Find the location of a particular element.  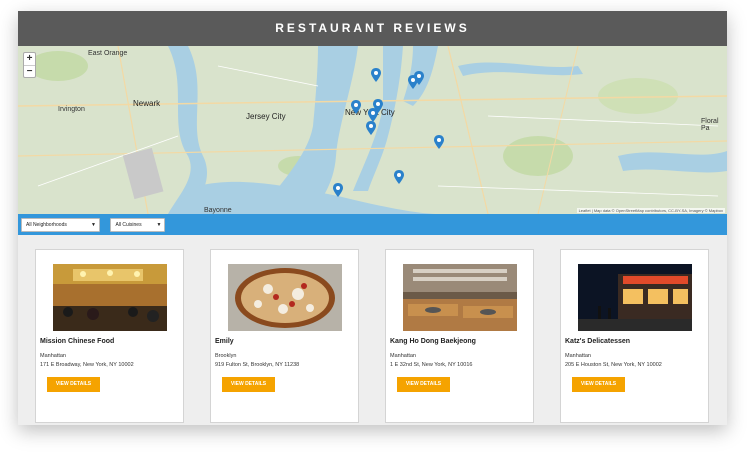

restaurant-address: 1 E 32nd St, New York, NY 10016 is located at coordinates (431, 365).